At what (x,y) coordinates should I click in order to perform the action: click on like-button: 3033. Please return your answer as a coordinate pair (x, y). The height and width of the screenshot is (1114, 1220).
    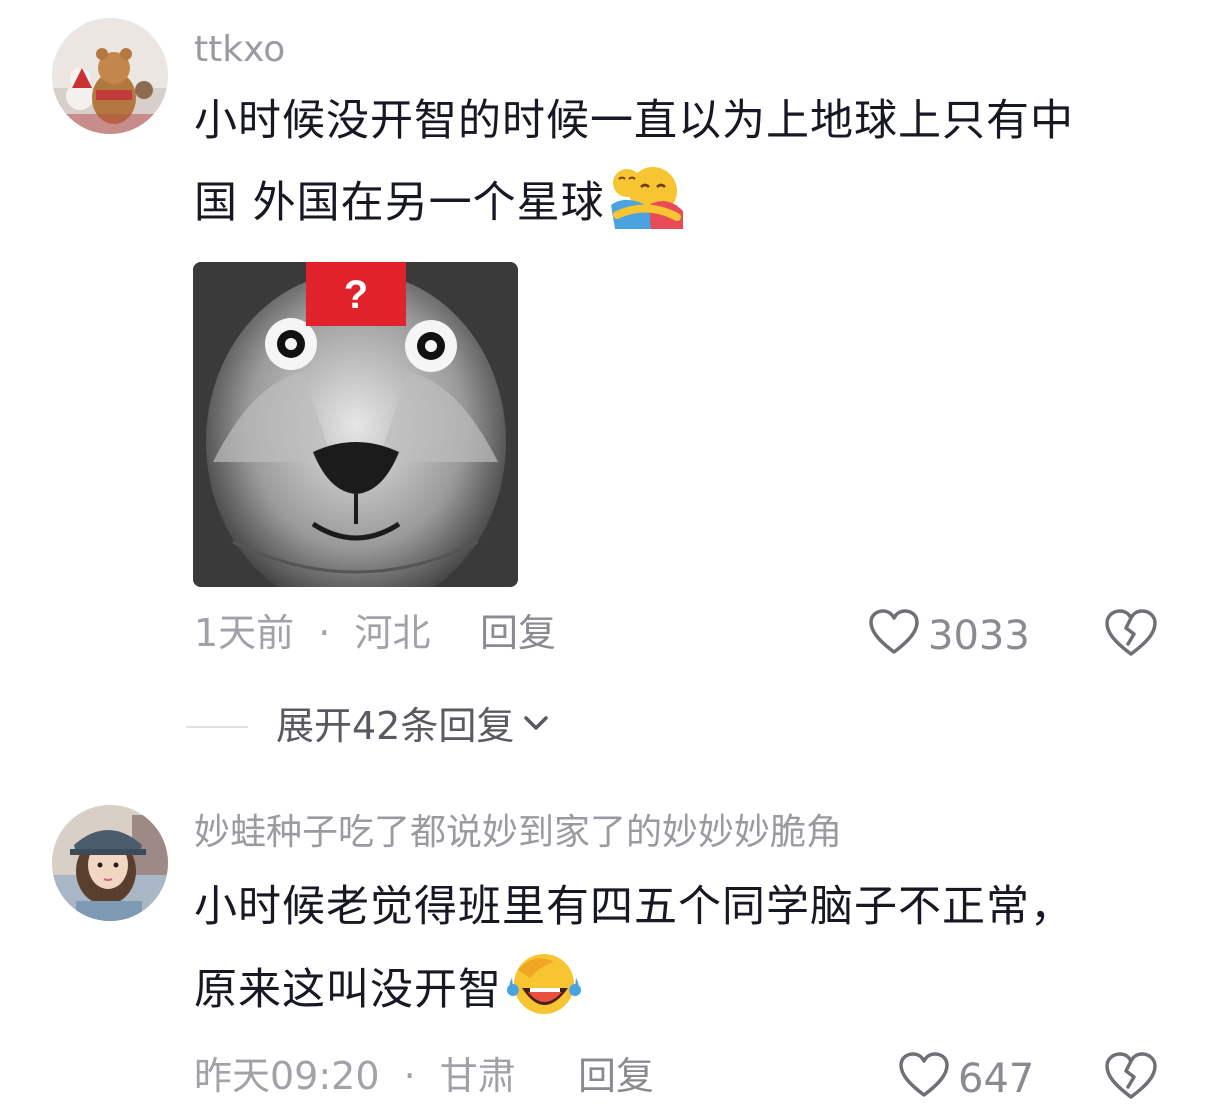
    Looking at the image, I should click on (949, 635).